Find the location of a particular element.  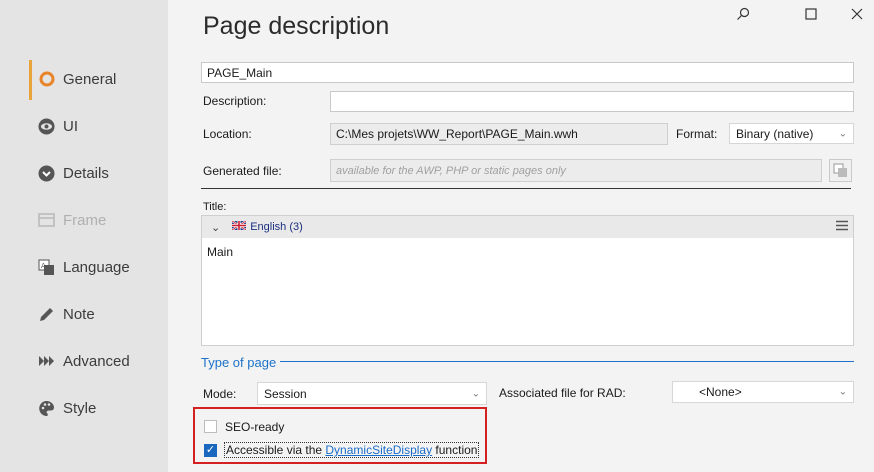

close-icon is located at coordinates (857, 14).